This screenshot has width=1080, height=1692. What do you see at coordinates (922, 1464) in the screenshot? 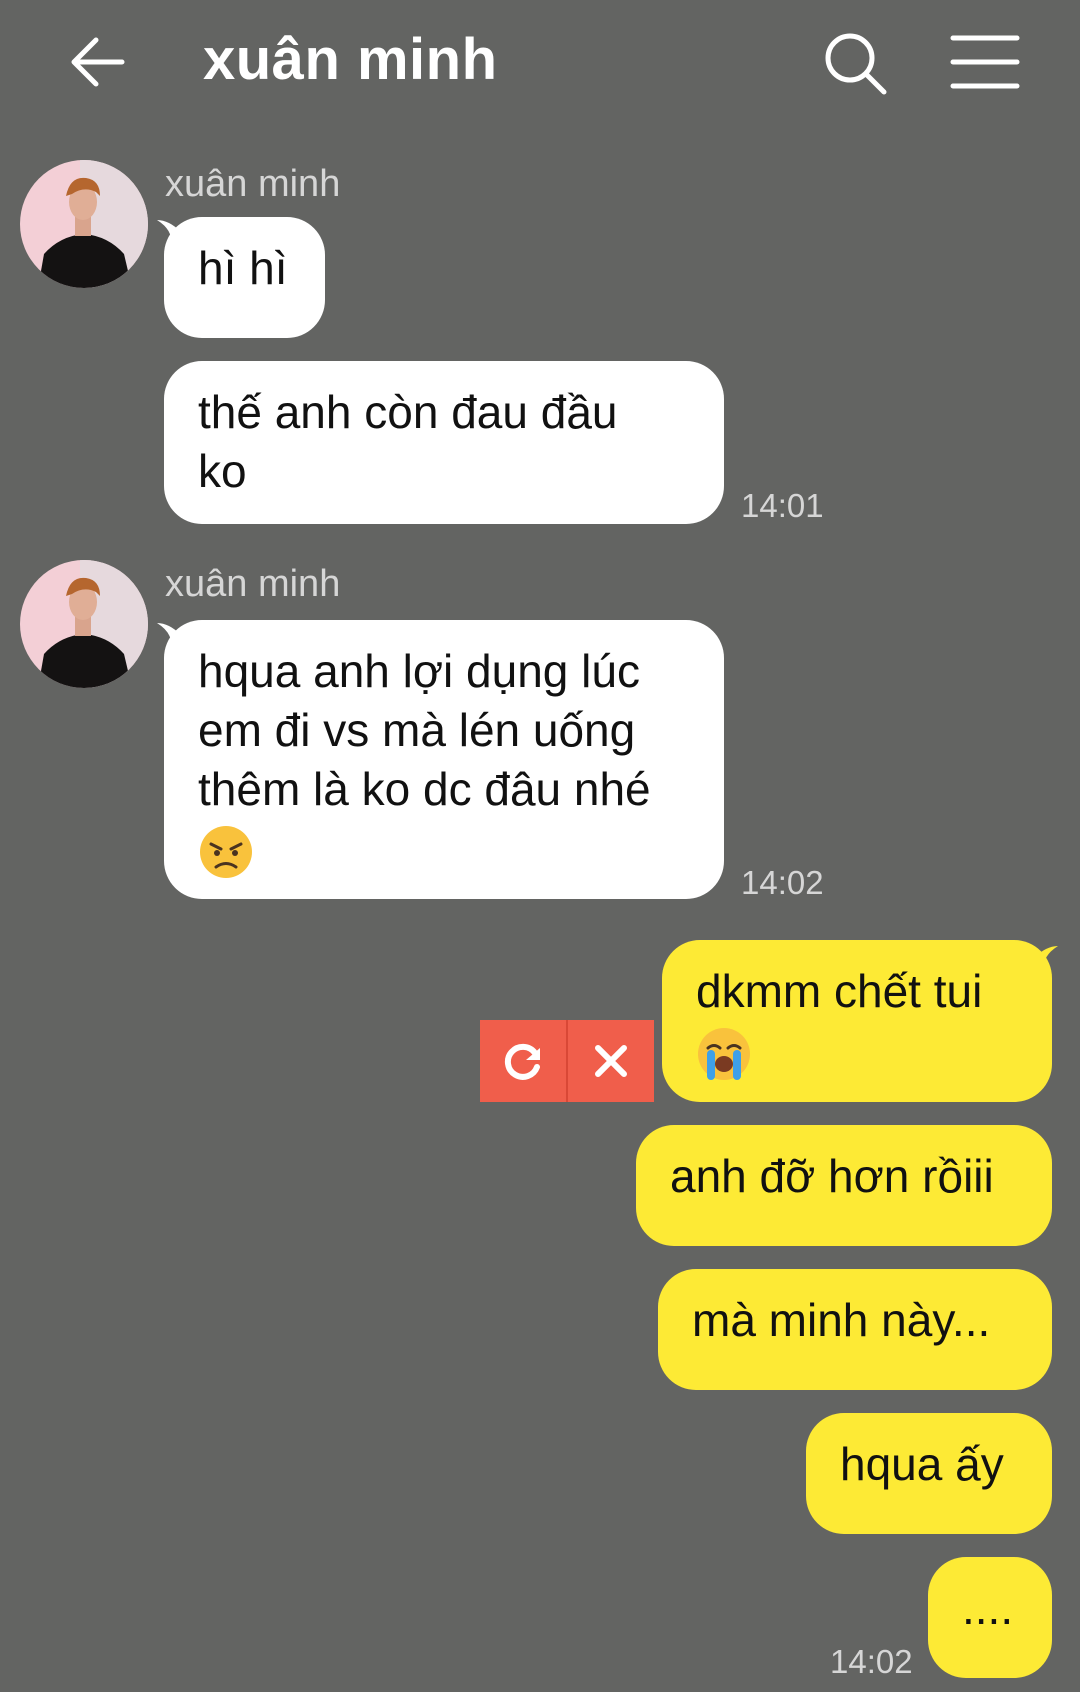
I see `message-text: hqua ấy` at bounding box center [922, 1464].